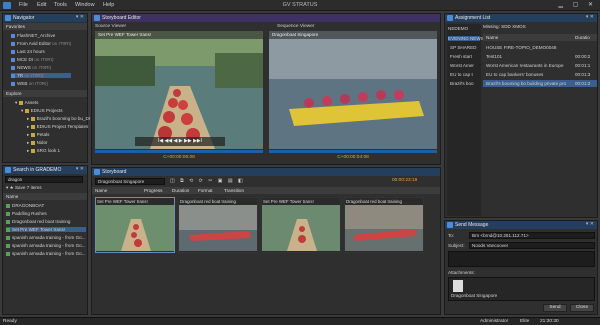 This screenshot has height=325, width=600. Describe the element at coordinates (125, 34) in the screenshot. I see `source-clip-name: Set Pre WEF Tower trans!` at that location.